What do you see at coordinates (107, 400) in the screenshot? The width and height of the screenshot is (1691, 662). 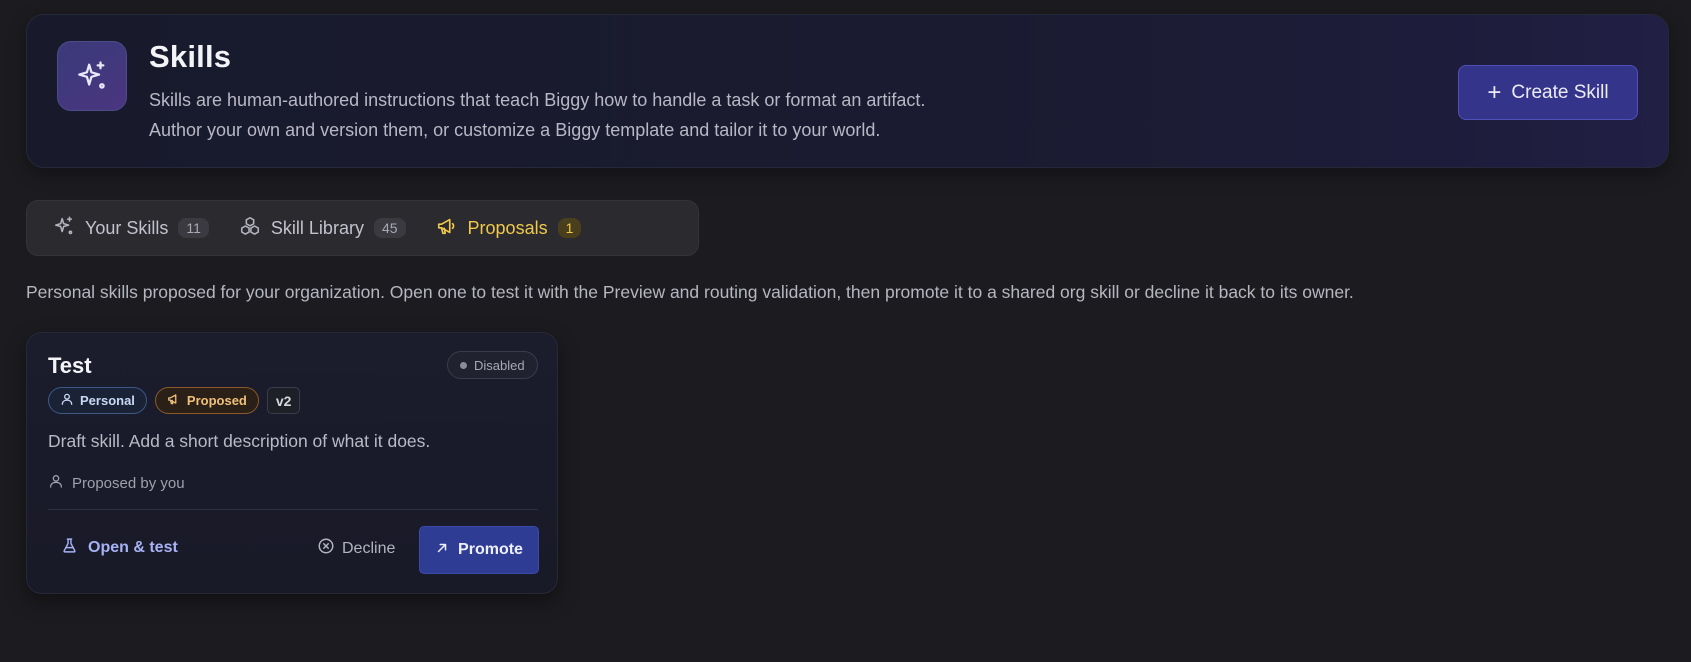 I see `chip-label: Personal` at bounding box center [107, 400].